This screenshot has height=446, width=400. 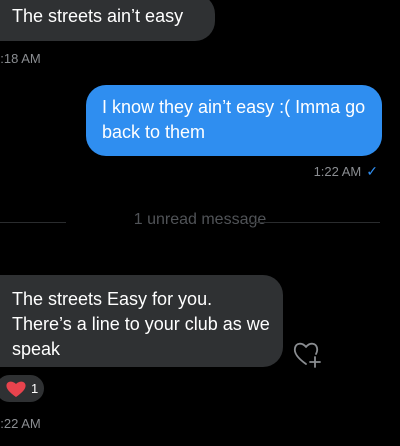 What do you see at coordinates (98, 16) in the screenshot?
I see `message-text: The streets ain’t easy` at bounding box center [98, 16].